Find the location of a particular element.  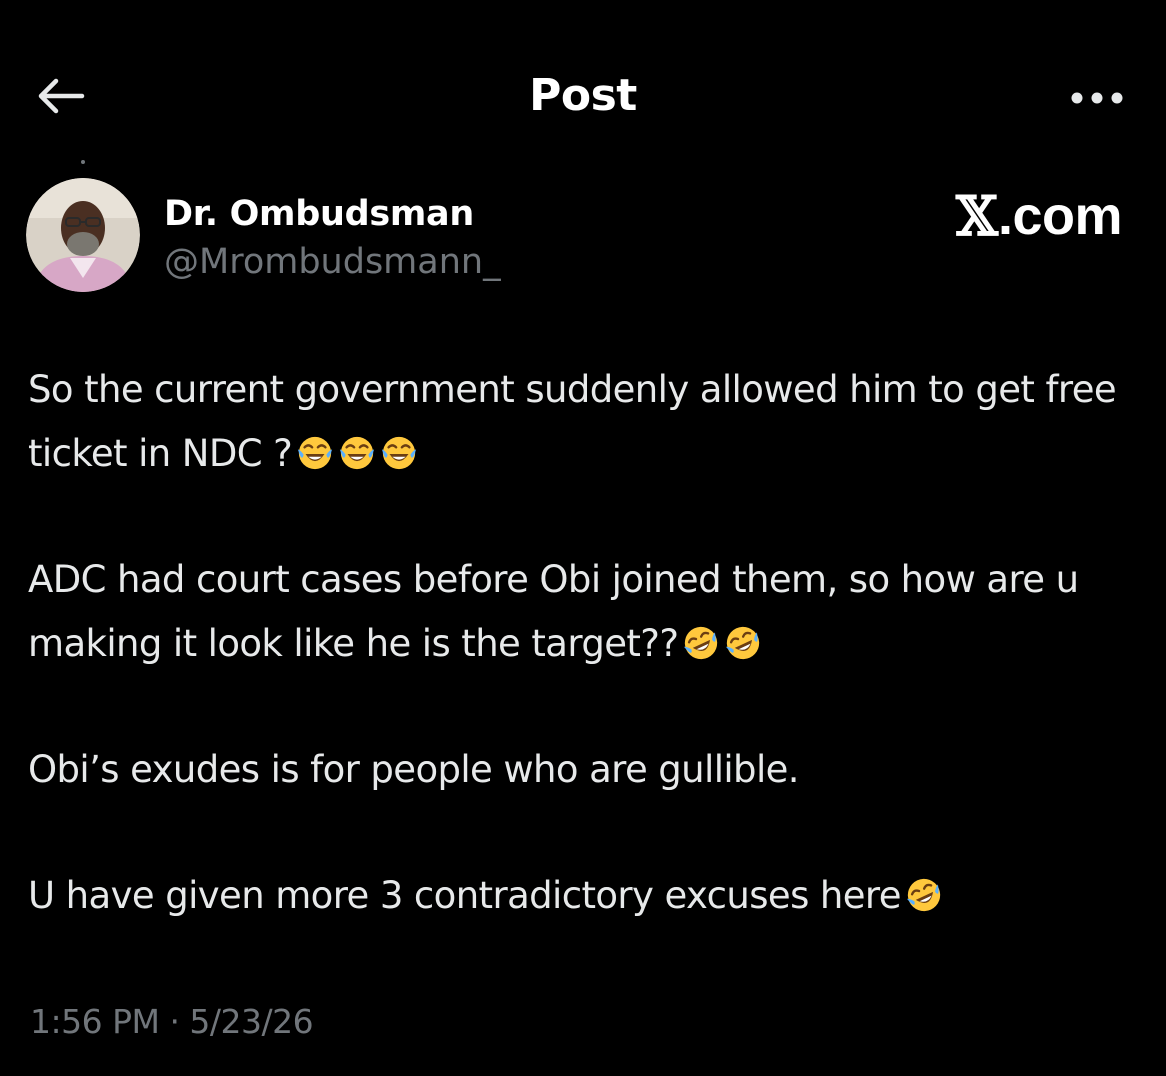

x-logo-icon: 𝕏 is located at coordinates (977, 216).